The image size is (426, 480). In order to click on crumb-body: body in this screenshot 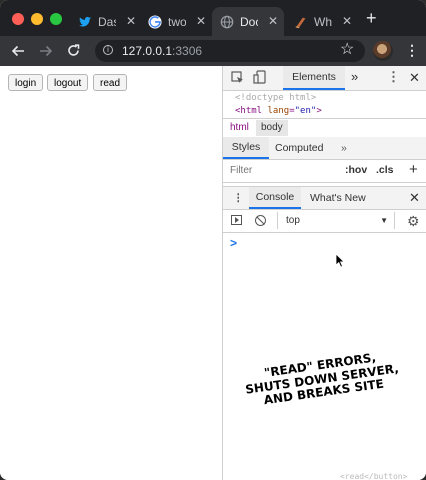, I will do `click(272, 128)`.